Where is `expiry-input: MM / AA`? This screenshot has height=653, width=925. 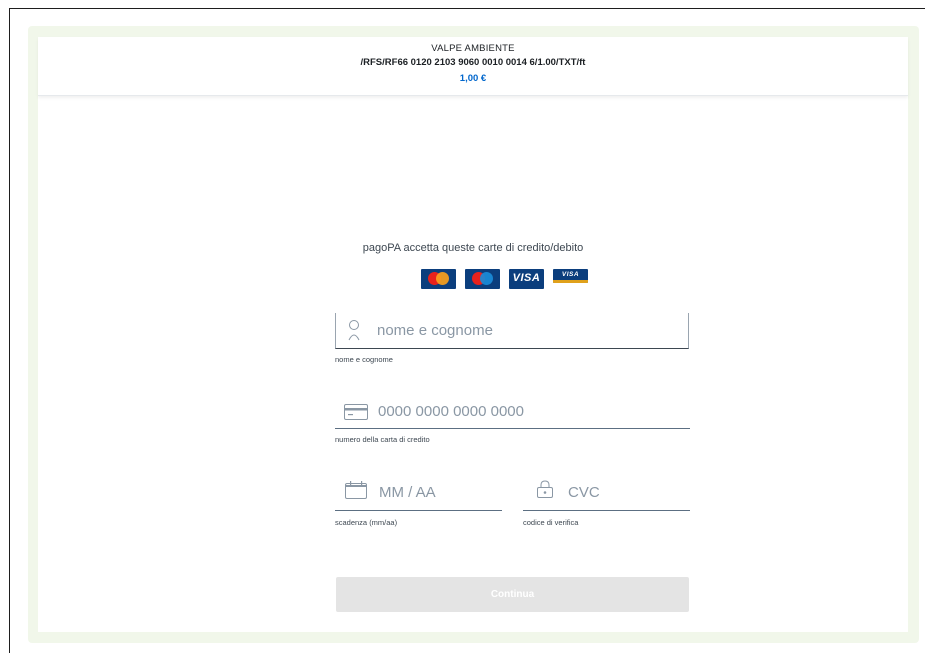
expiry-input: MM / AA is located at coordinates (407, 492).